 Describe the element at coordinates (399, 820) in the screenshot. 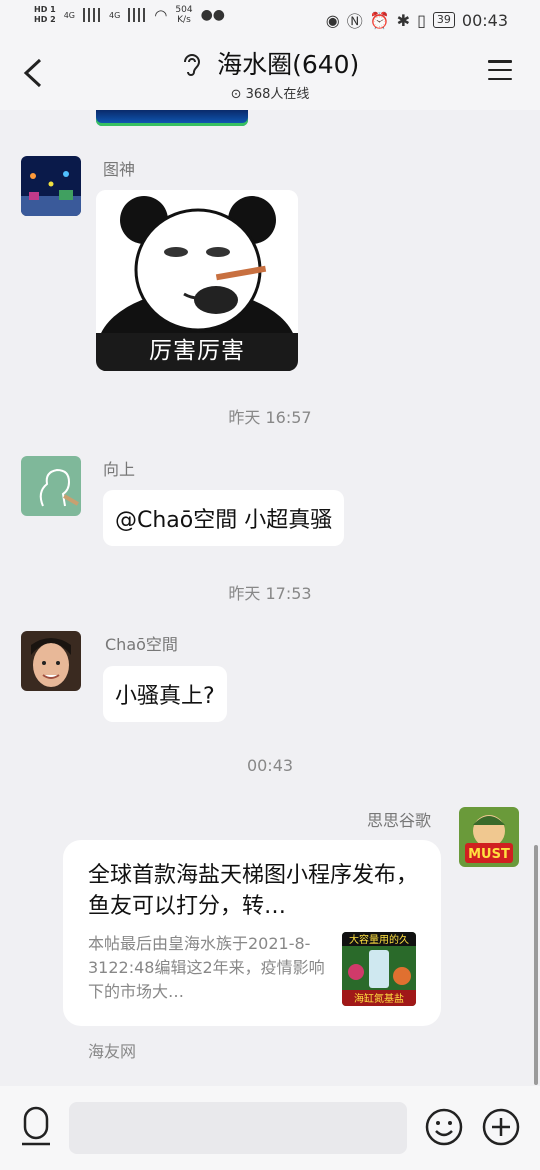

I see `sender-name: 思思谷歌` at that location.